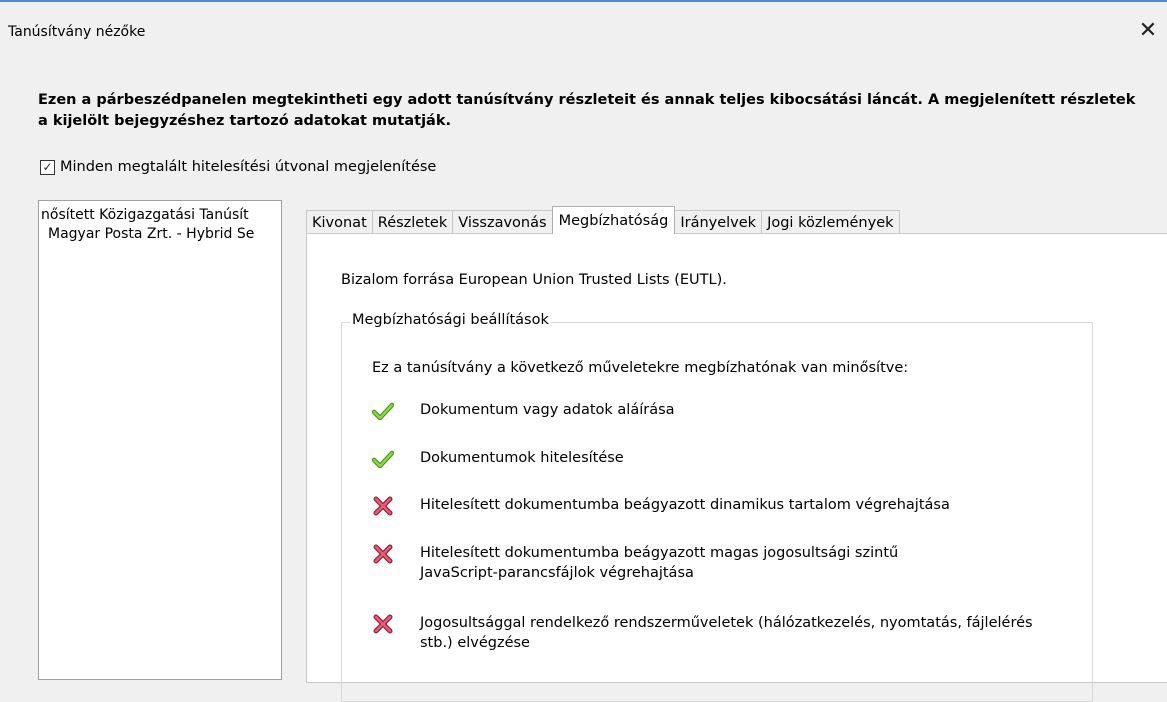 The image size is (1167, 702). Describe the element at coordinates (47, 167) in the screenshot. I see `checkbox-box: ✓` at that location.